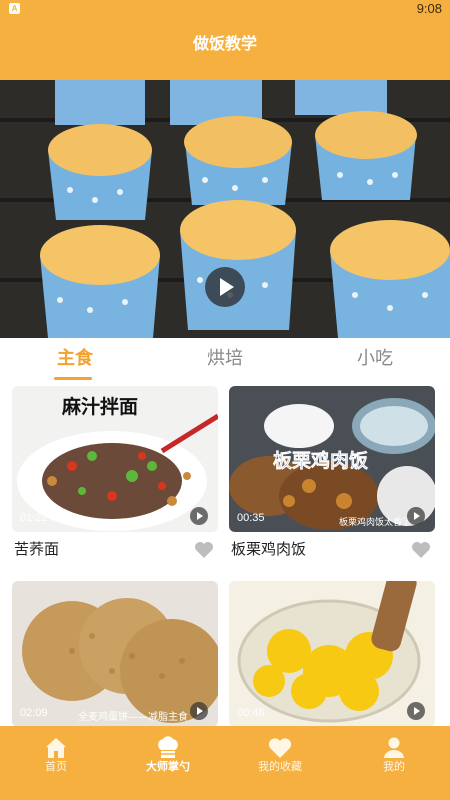 The width and height of the screenshot is (450, 800). Describe the element at coordinates (374, 523) in the screenshot. I see `video-caption: 板栗鸡肉饭太香了` at that location.